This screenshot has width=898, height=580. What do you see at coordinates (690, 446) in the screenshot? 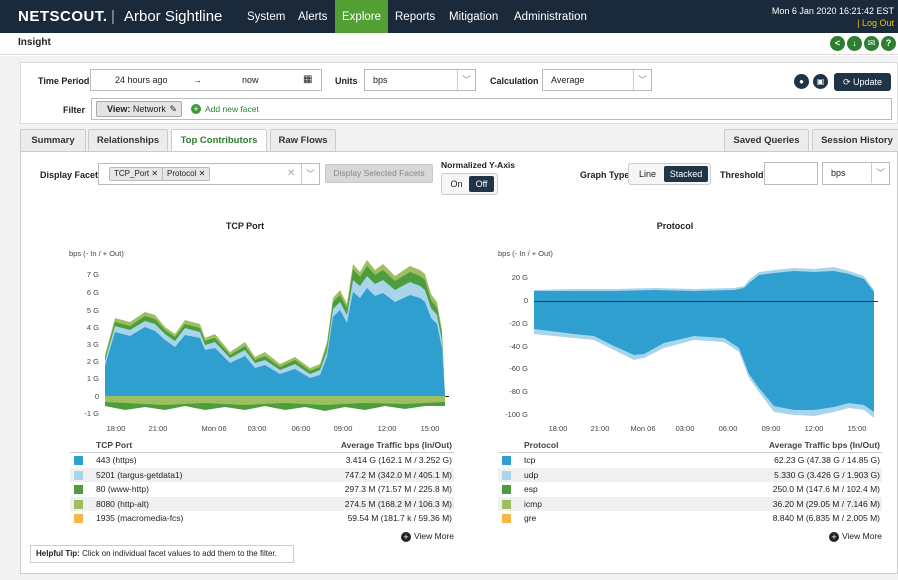
I see `table-header: Protocol Average Traffic bps (In/Out)` at bounding box center [690, 446].